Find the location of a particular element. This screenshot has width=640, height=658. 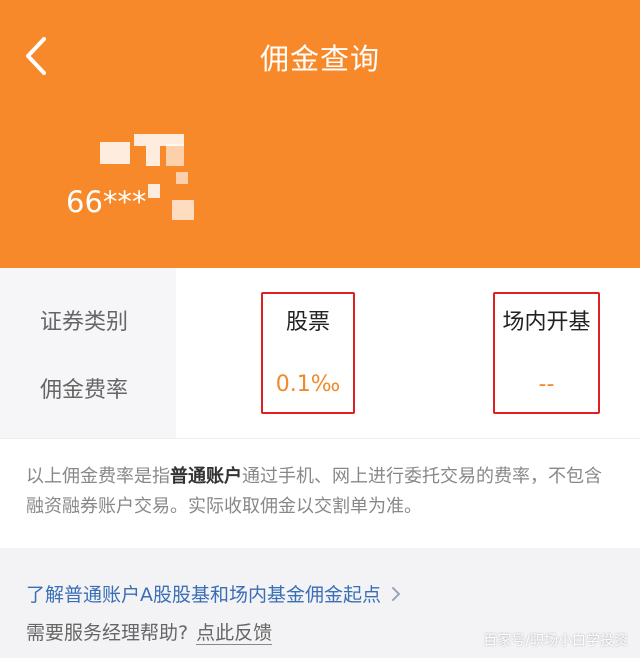

chevron-right-icon is located at coordinates (396, 593).